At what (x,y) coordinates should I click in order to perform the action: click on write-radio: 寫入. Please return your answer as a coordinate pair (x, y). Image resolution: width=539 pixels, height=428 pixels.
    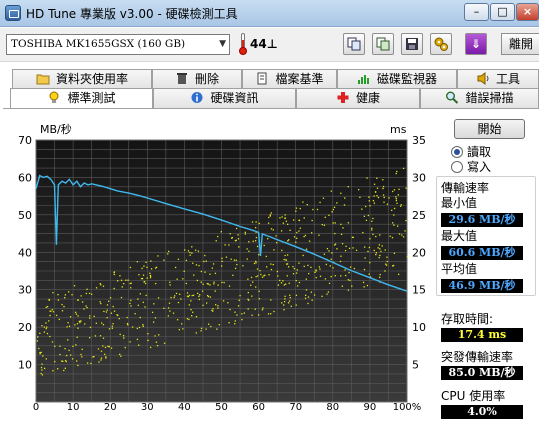
    Looking at the image, I should click on (491, 167).